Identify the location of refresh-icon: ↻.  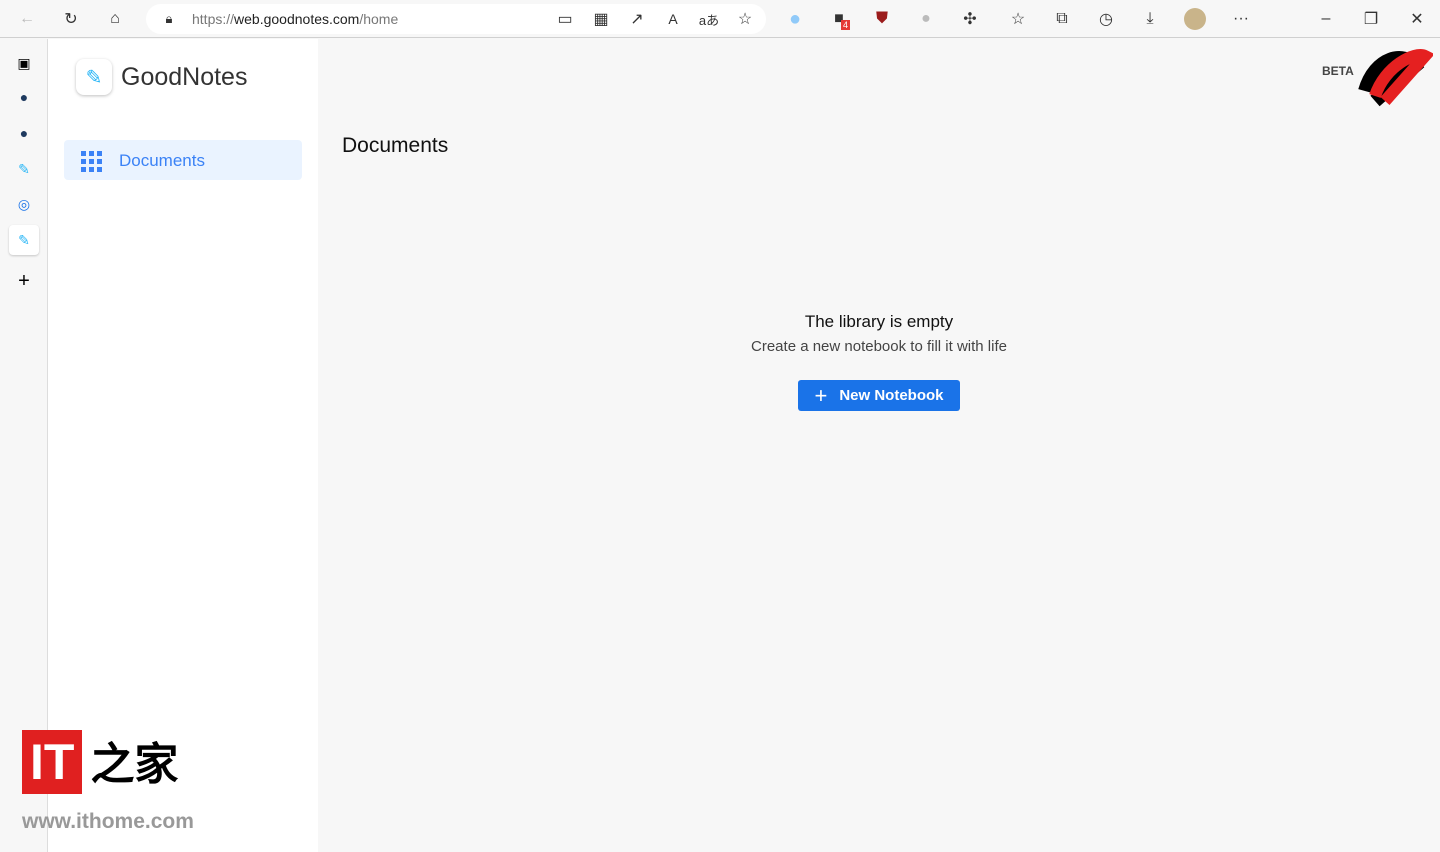
(71, 19).